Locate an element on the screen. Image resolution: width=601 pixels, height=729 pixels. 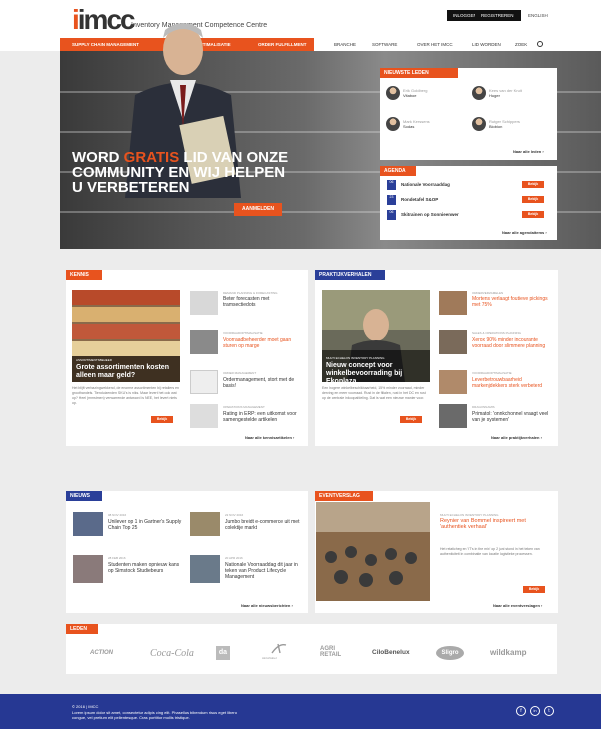
member-logo: wildkamp is located at coordinates (508, 652).